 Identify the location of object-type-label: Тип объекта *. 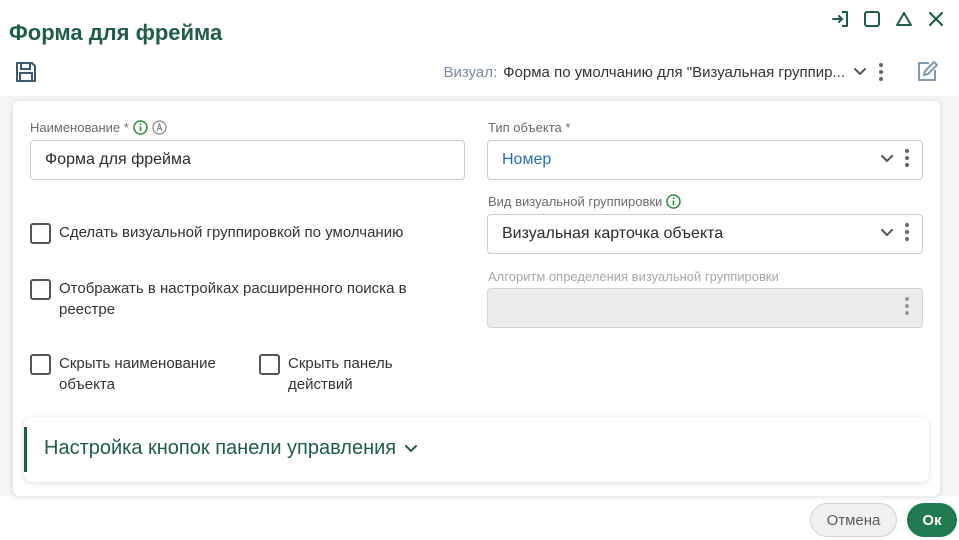
(529, 127).